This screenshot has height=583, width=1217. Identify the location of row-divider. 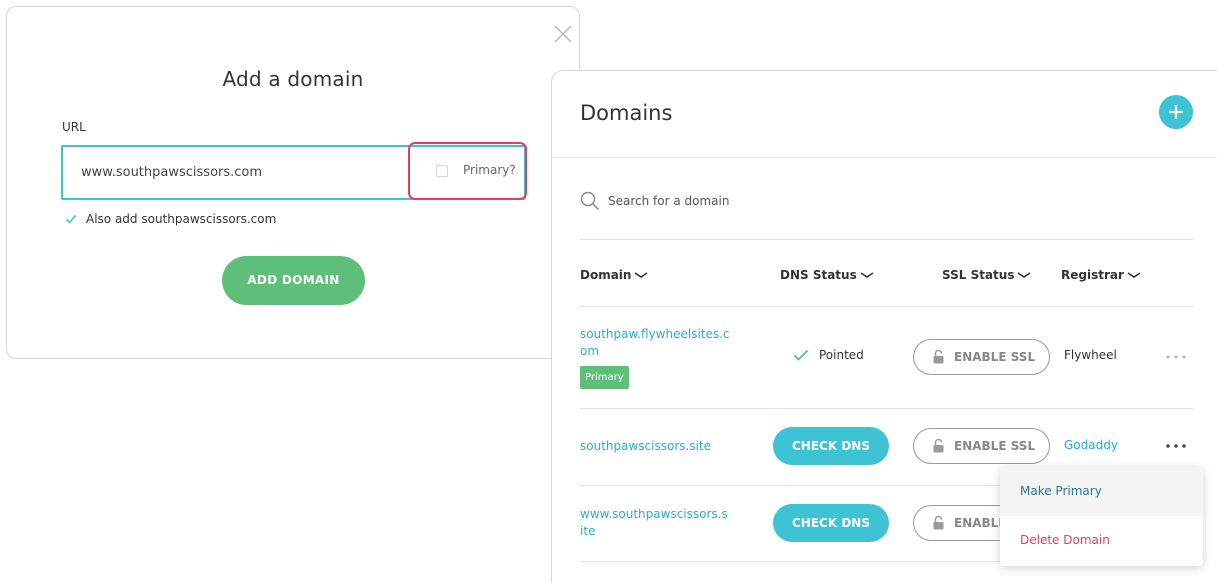
(886, 408).